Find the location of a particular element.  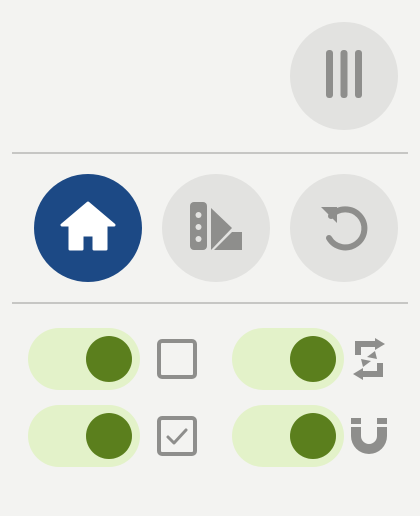

home-icon is located at coordinates (88, 228).